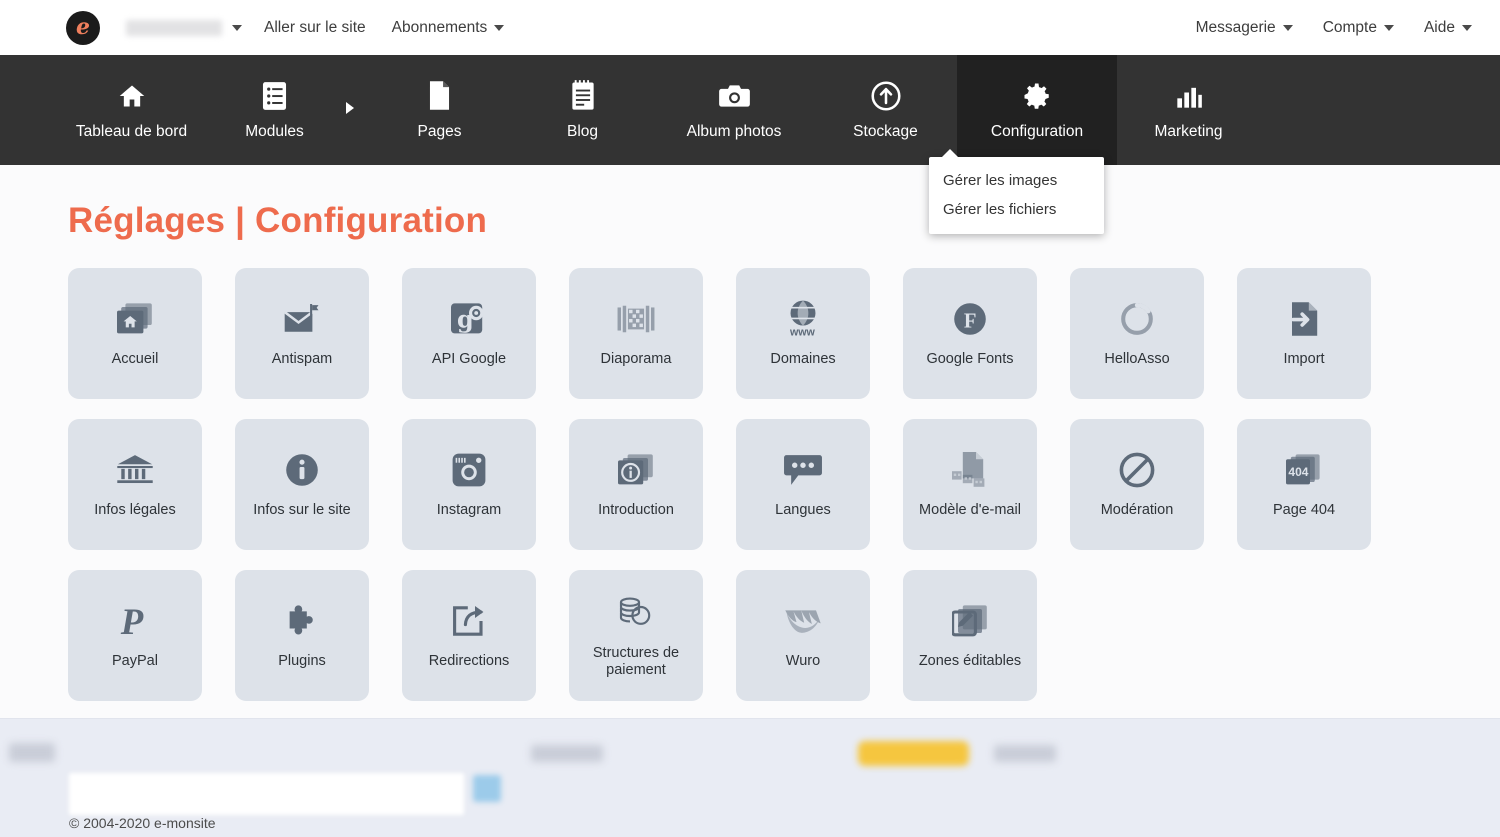 This screenshot has width=1500, height=837. I want to click on top-link-label: Compte, so click(1349, 27).